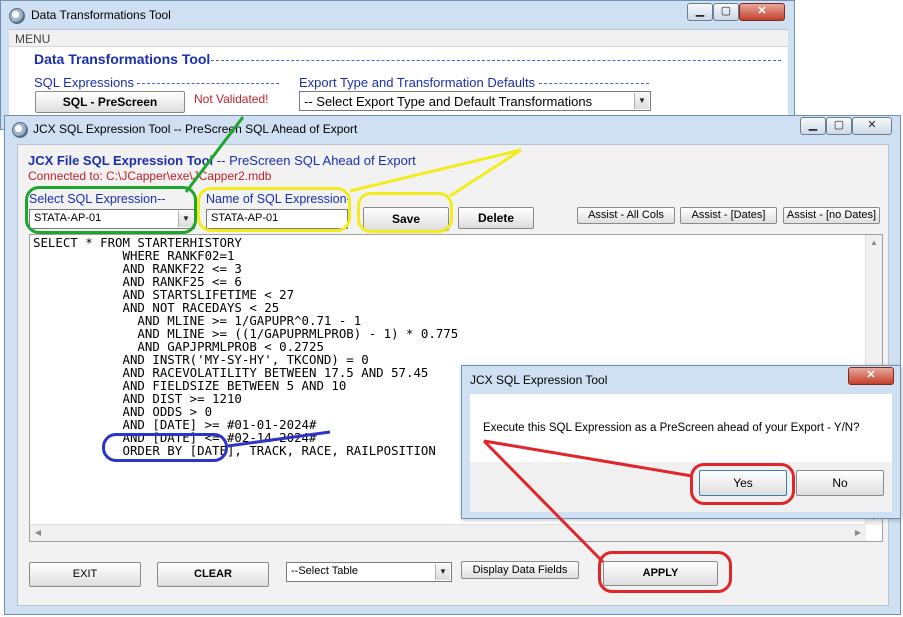 Image resolution: width=903 pixels, height=617 pixels. I want to click on blue-annotation-line, so click(279, 439).